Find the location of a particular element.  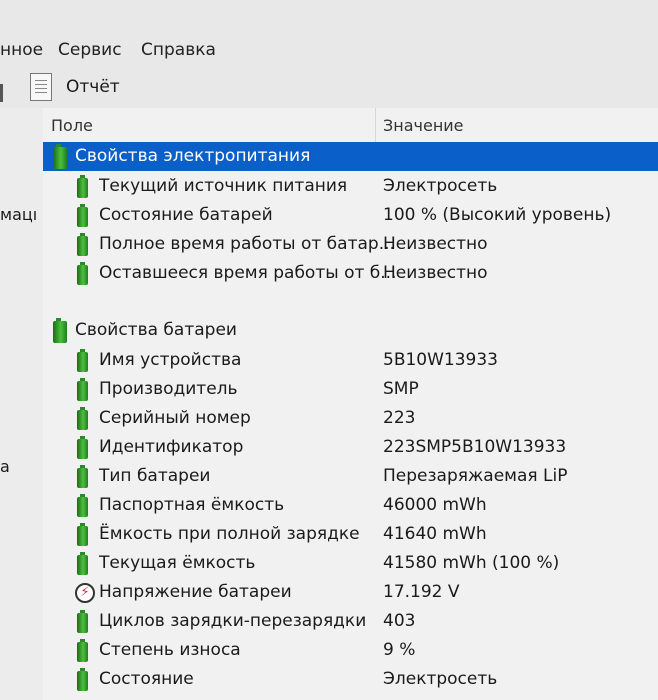

list-item-row: Степень износа 9 % is located at coordinates (350, 650).